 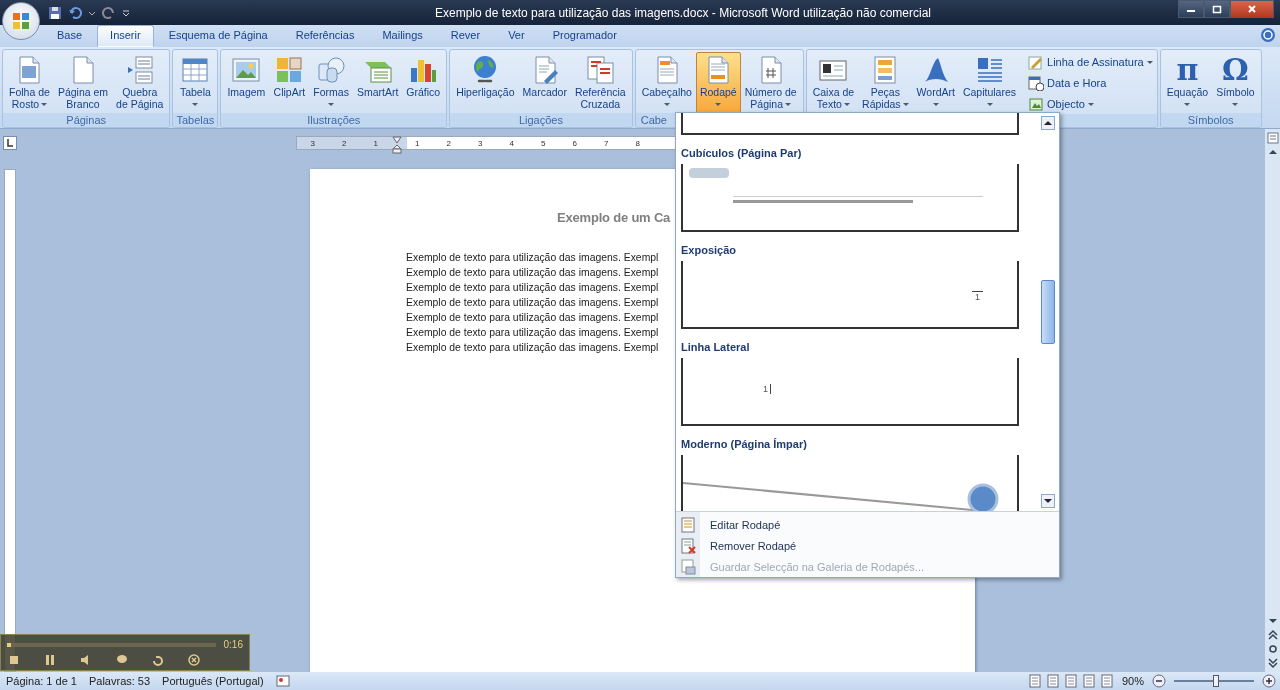 What do you see at coordinates (126, 12) in the screenshot?
I see `customize-toolbar-icon` at bounding box center [126, 12].